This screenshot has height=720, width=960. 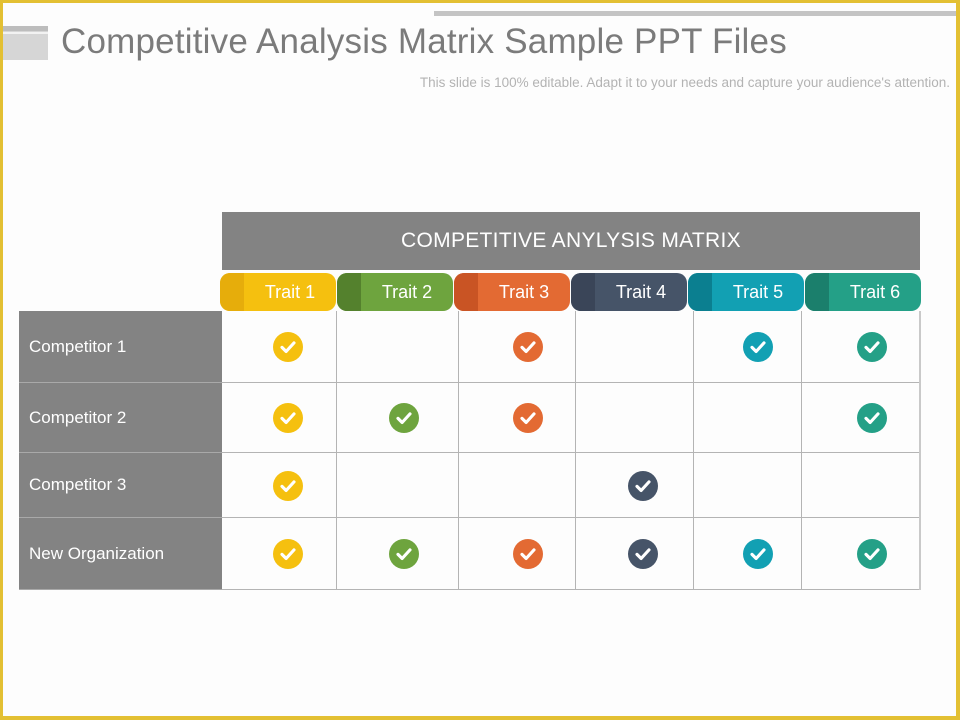 I want to click on trait-label: Trait 3, so click(x=524, y=291).